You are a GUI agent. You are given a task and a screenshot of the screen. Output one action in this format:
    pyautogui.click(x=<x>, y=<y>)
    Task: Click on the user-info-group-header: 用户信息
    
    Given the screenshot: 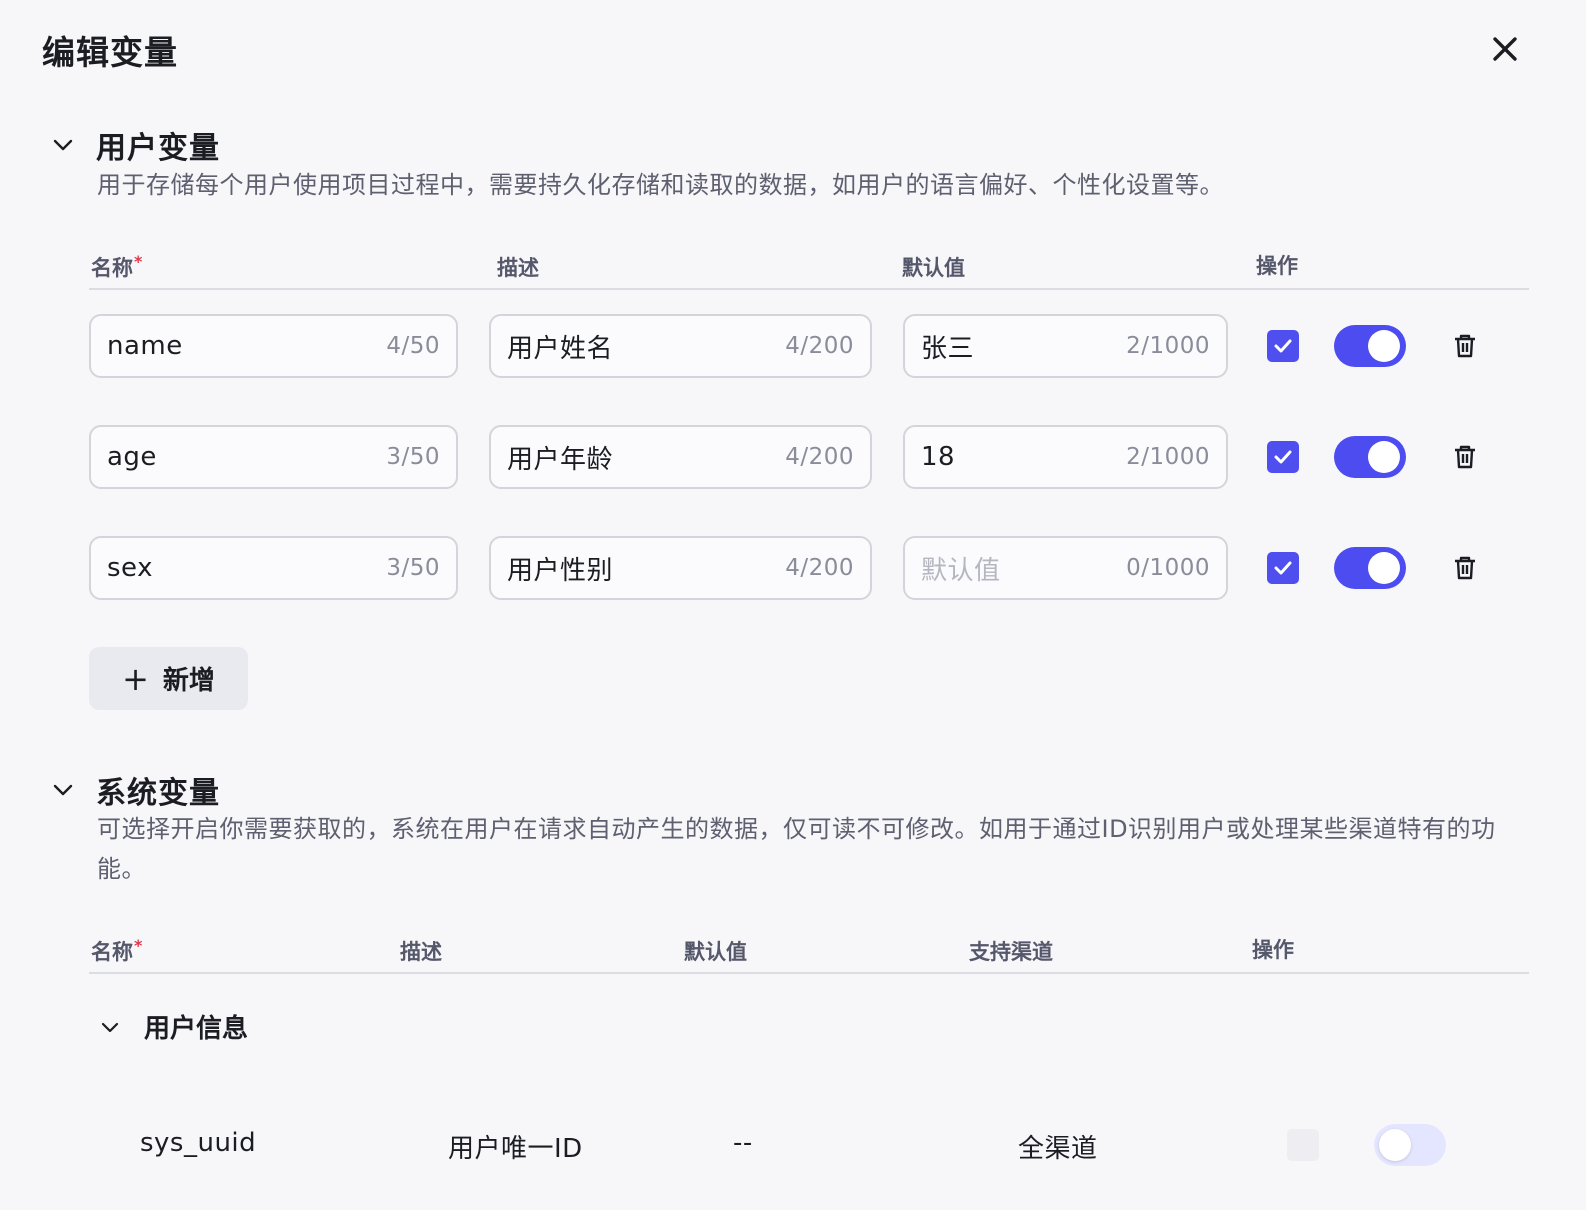 What is the action you would take?
    pyautogui.click(x=173, y=1026)
    